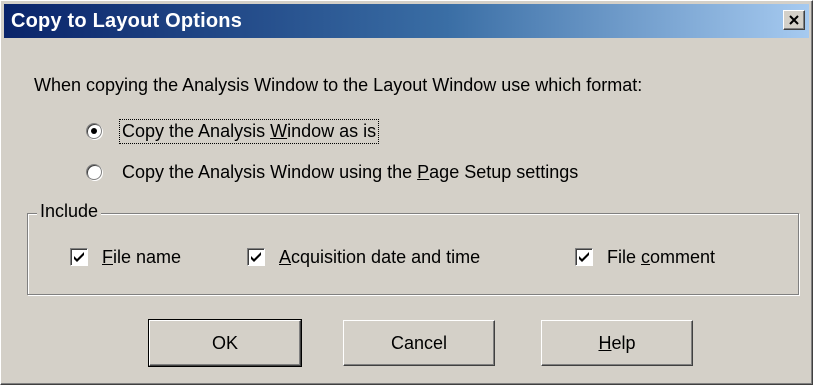 The height and width of the screenshot is (385, 813). What do you see at coordinates (624, 256) in the screenshot?
I see `label-text: File` at bounding box center [624, 256].